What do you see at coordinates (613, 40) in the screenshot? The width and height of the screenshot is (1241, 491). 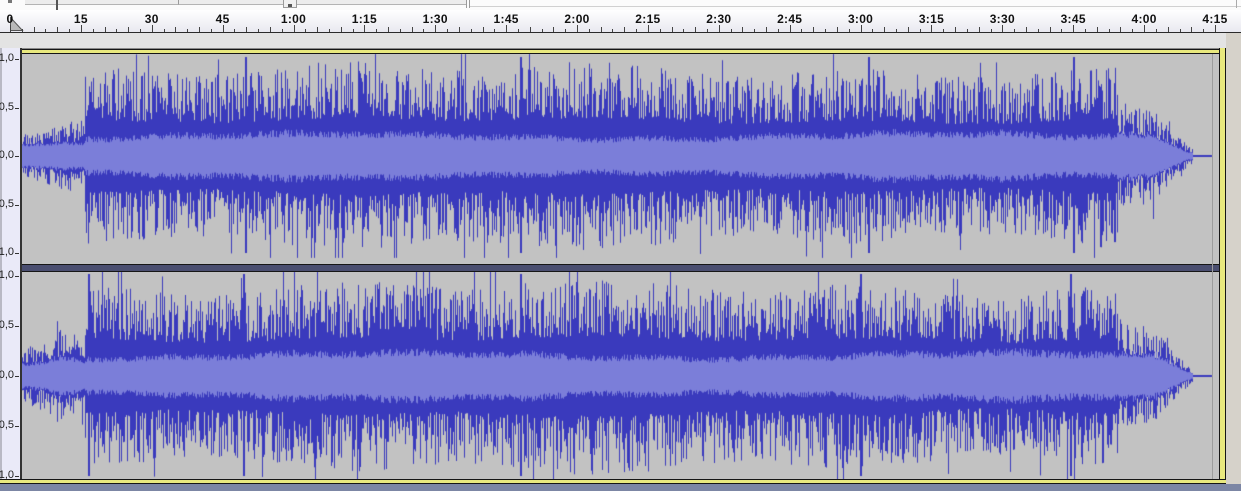 I see `track-top-strip` at bounding box center [613, 40].